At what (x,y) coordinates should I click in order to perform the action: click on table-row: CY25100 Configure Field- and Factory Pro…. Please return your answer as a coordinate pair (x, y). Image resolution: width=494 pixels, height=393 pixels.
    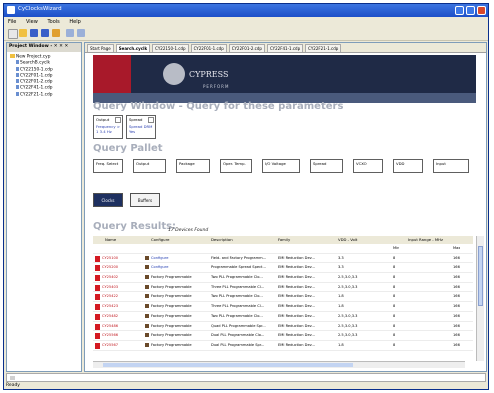
    Looking at the image, I should click on (283, 259).